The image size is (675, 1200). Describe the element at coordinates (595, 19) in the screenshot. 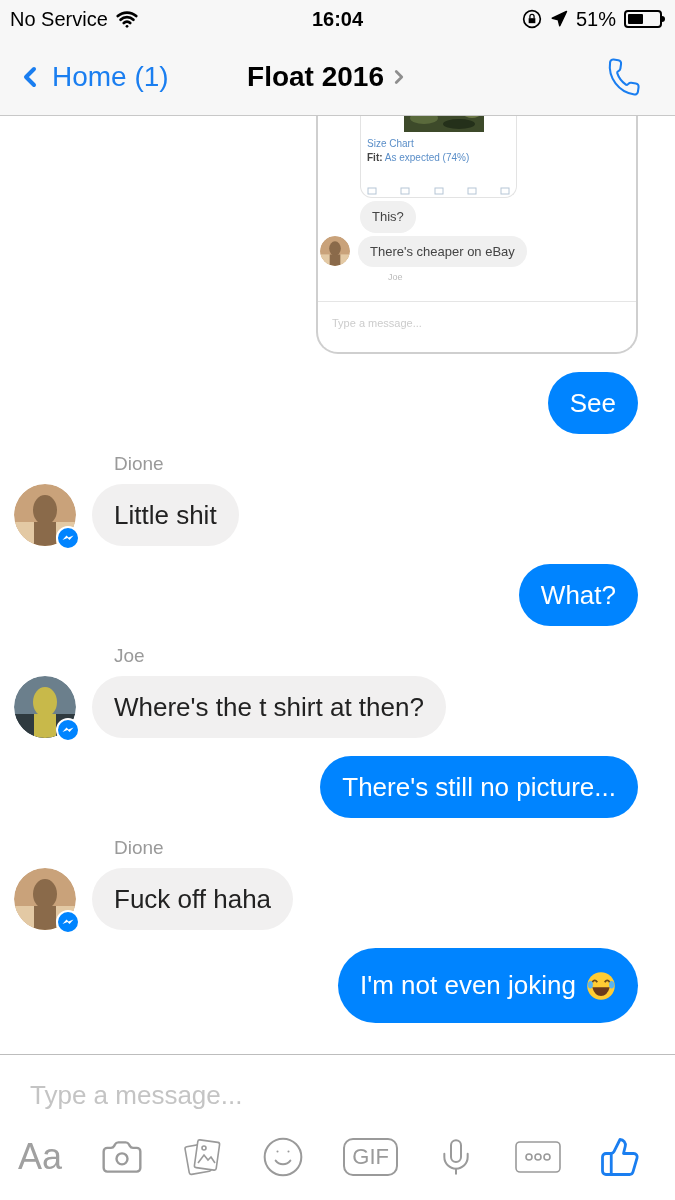

I see `battery-percent: 51%` at that location.